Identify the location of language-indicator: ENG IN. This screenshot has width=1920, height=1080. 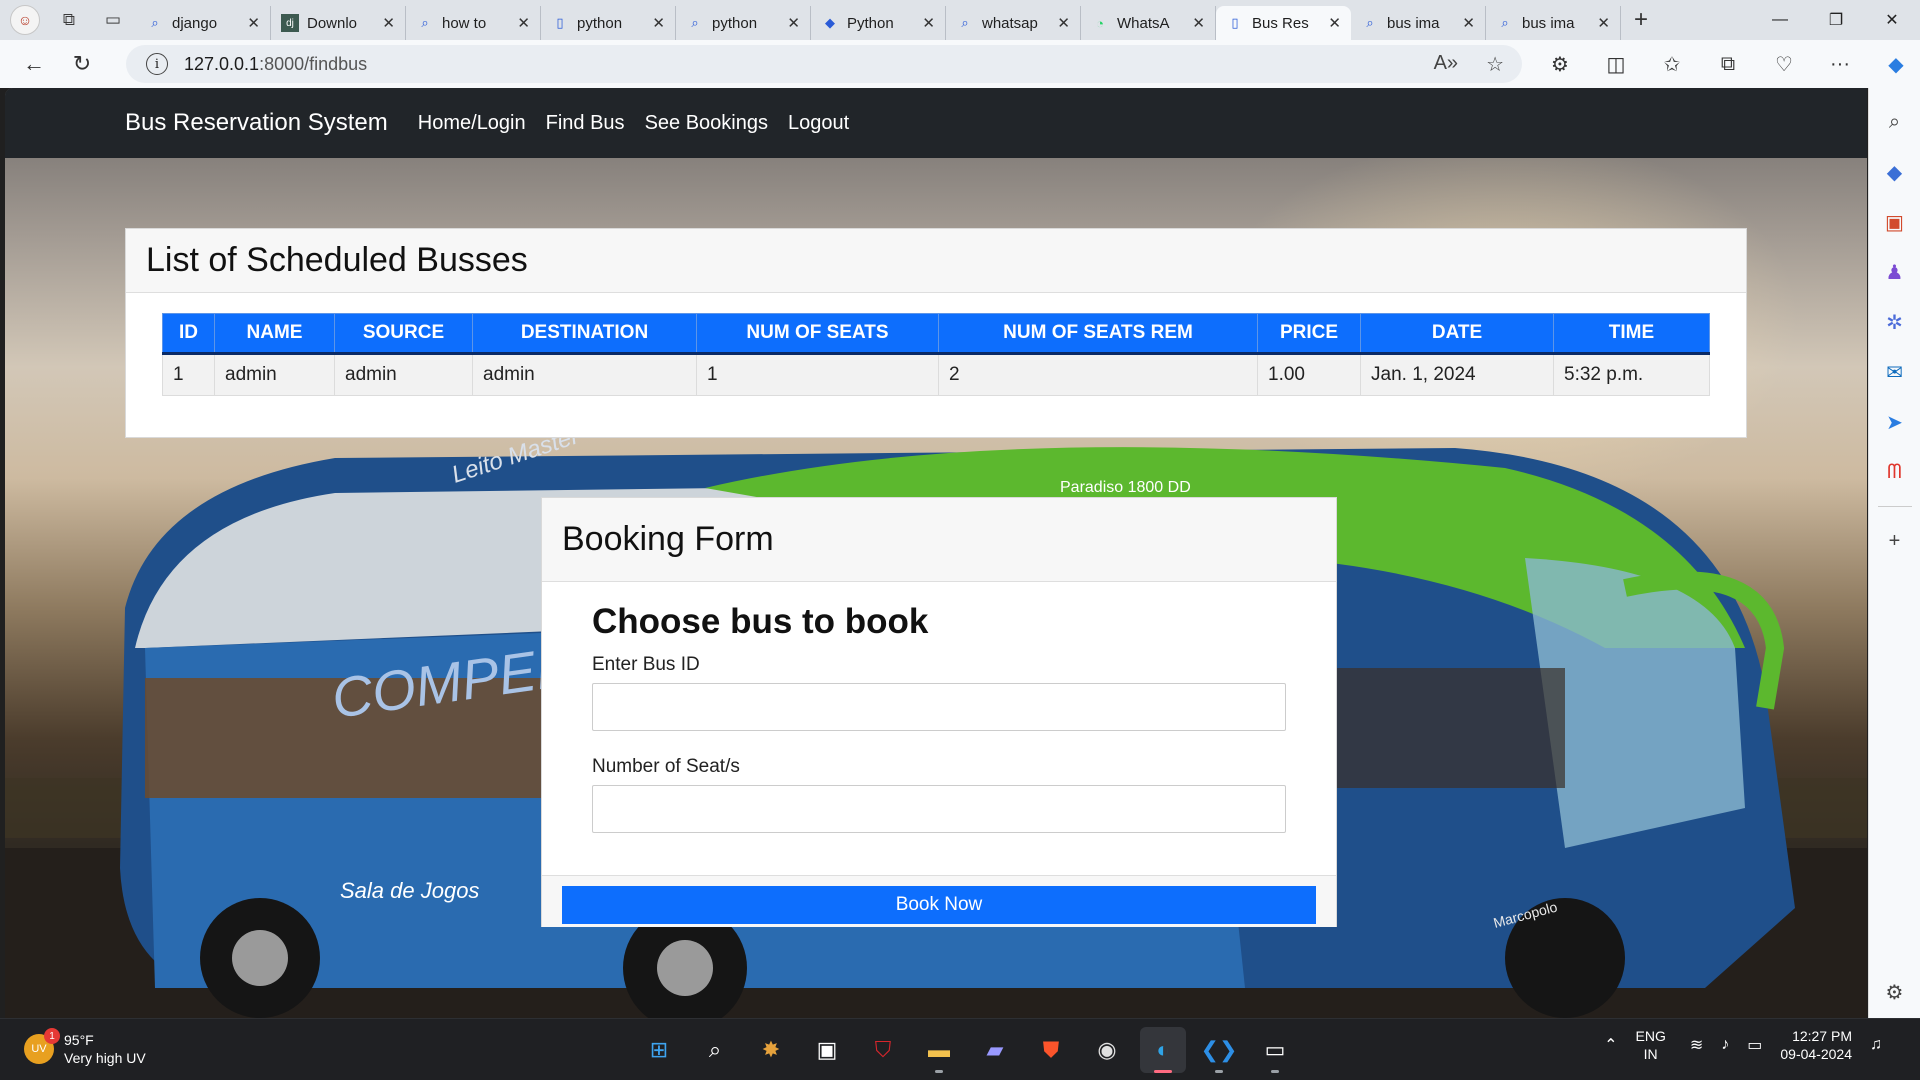
(1651, 1045).